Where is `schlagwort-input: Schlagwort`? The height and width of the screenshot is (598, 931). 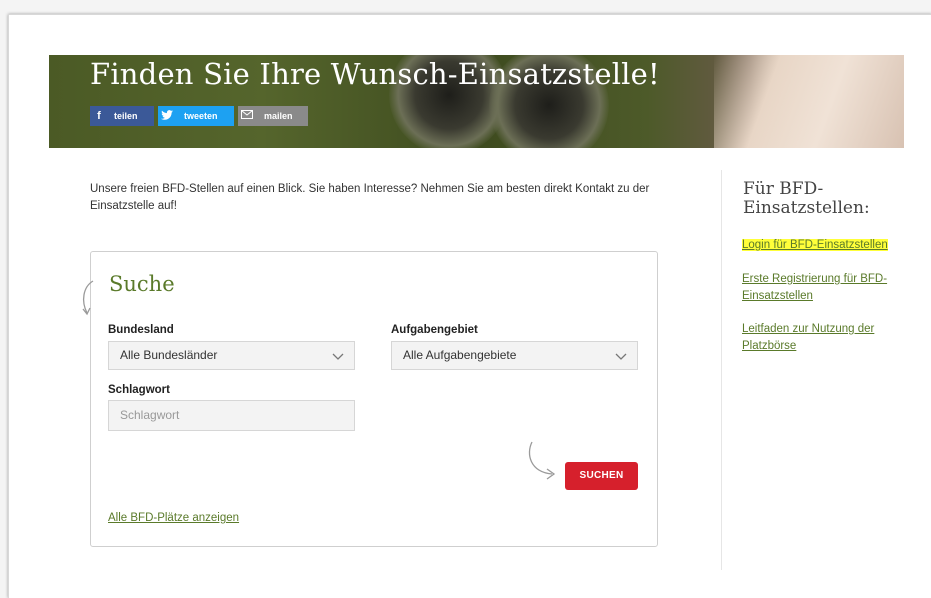 schlagwort-input: Schlagwort is located at coordinates (231, 415).